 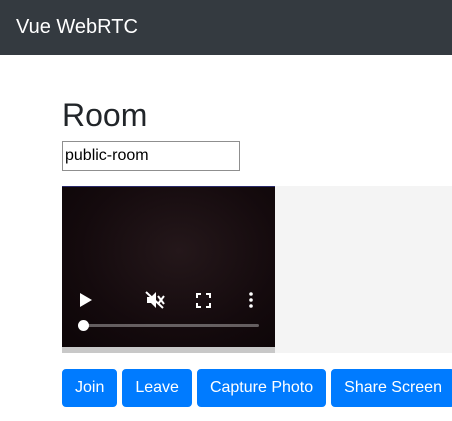 I want to click on video-progress-thumb, so click(x=83, y=325).